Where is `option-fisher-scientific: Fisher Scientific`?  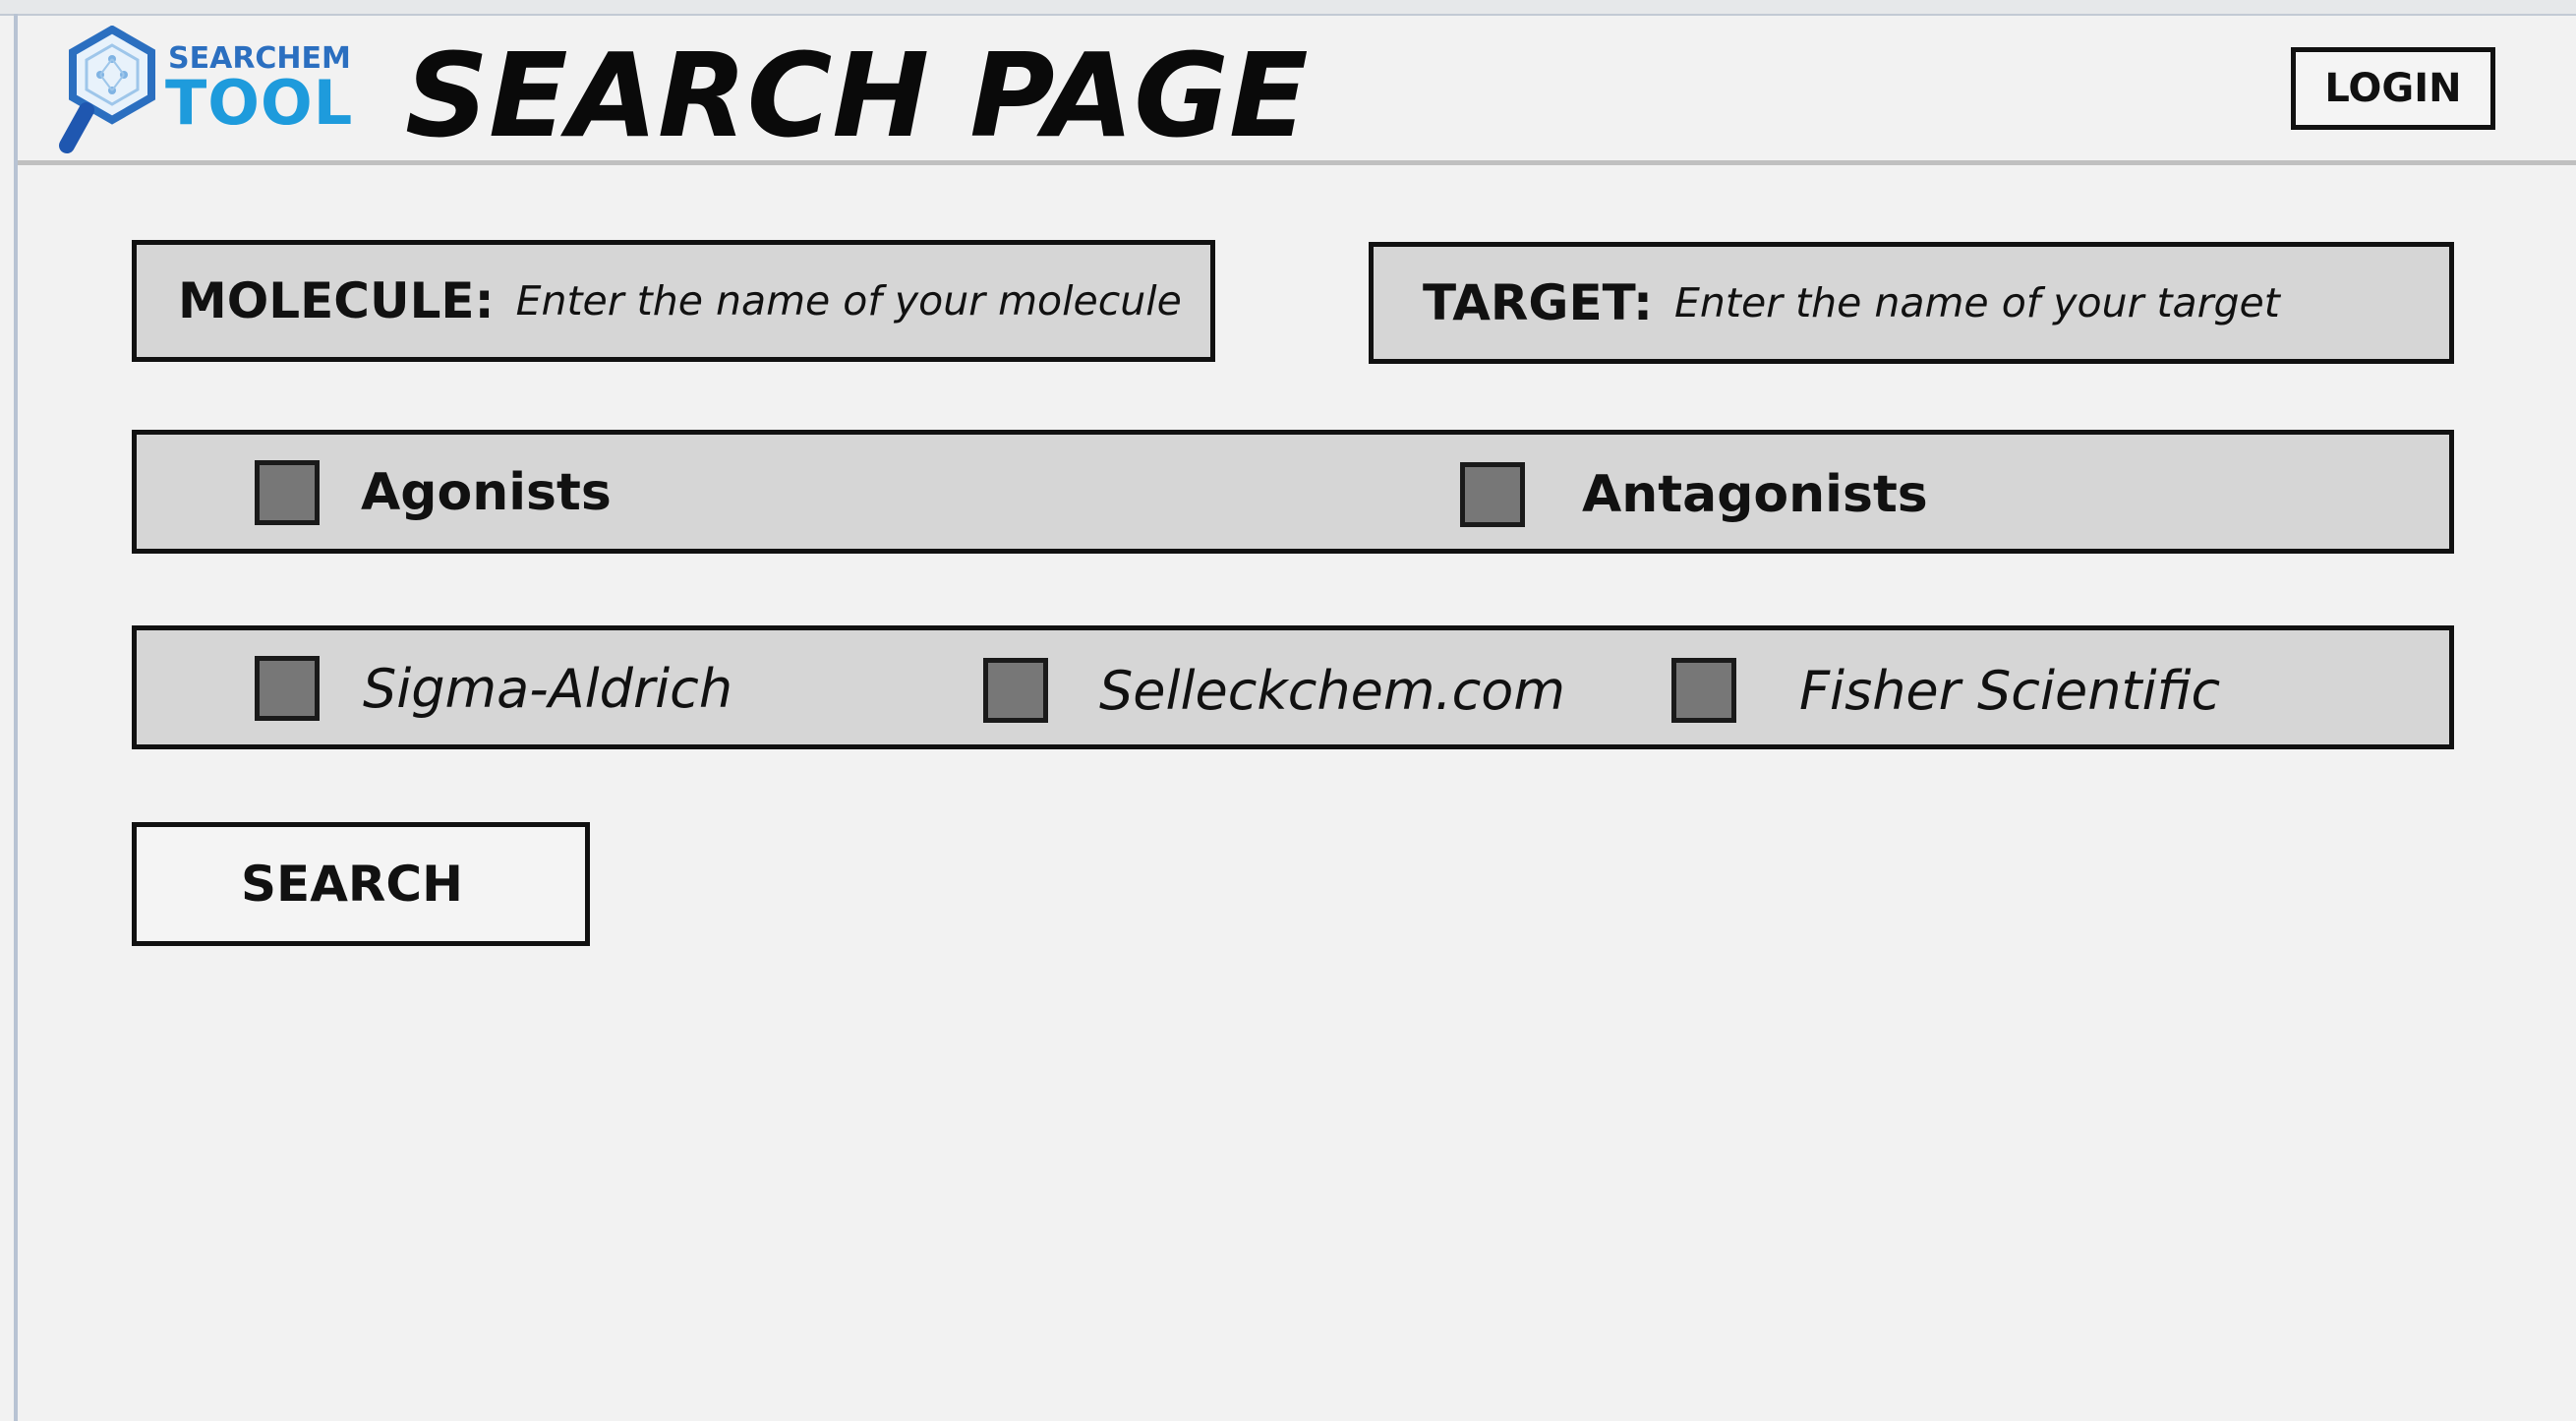
option-fisher-scientific: Fisher Scientific is located at coordinates (1945, 690).